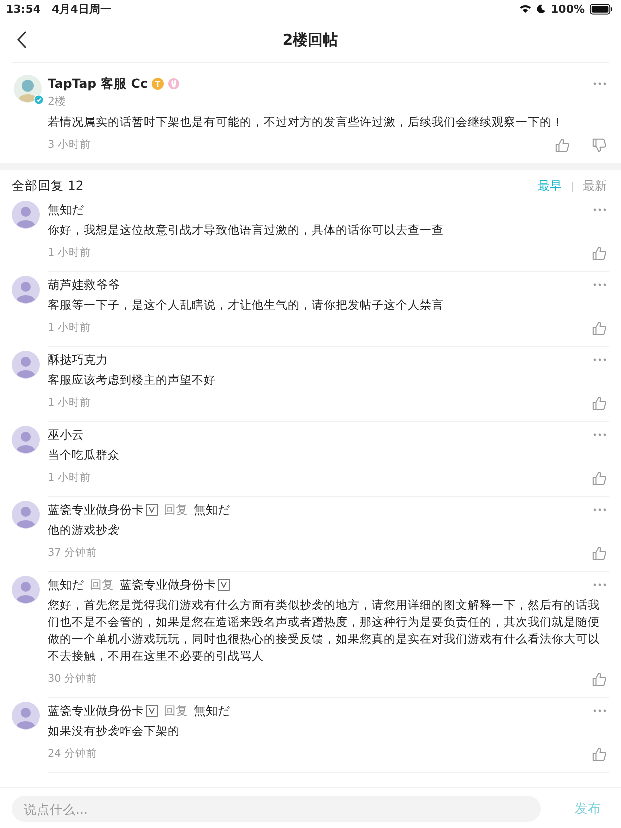 The height and width of the screenshot is (828, 621). I want to click on battery-level: 100%, so click(568, 9).